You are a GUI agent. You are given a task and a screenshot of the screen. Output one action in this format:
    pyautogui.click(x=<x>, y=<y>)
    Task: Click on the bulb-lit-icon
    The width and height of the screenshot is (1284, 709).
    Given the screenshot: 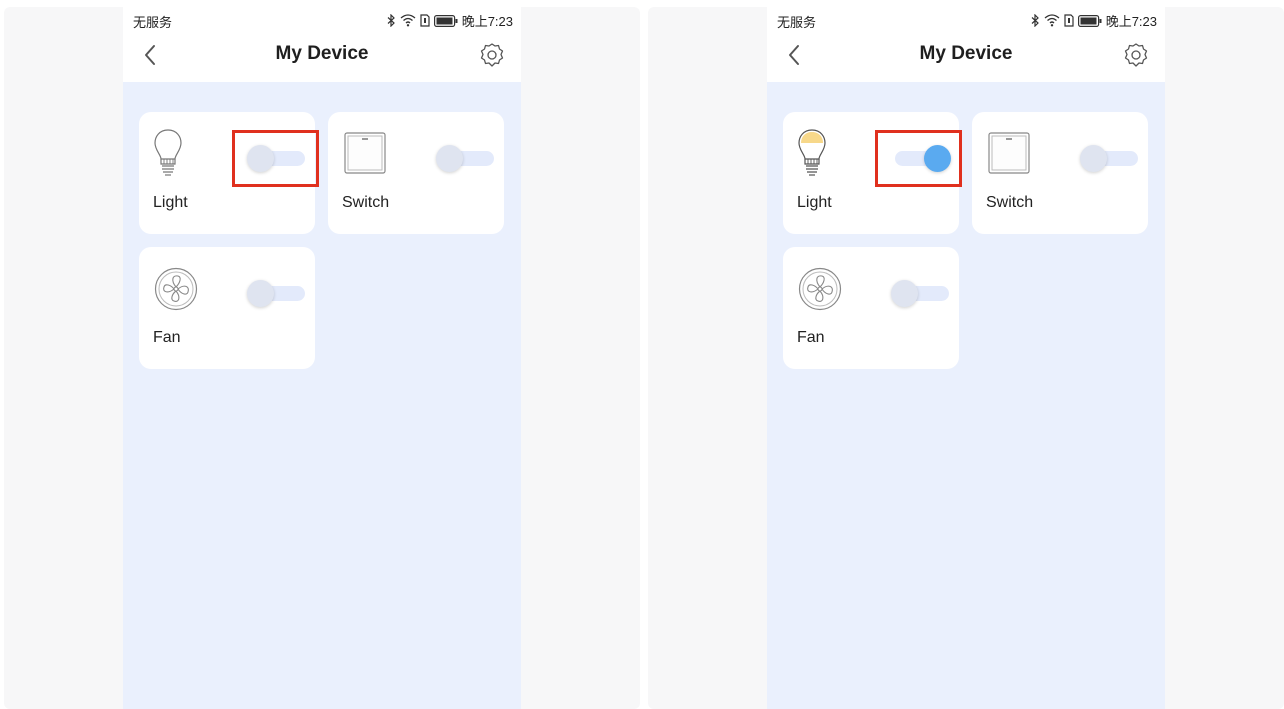 What is the action you would take?
    pyautogui.click(x=812, y=156)
    